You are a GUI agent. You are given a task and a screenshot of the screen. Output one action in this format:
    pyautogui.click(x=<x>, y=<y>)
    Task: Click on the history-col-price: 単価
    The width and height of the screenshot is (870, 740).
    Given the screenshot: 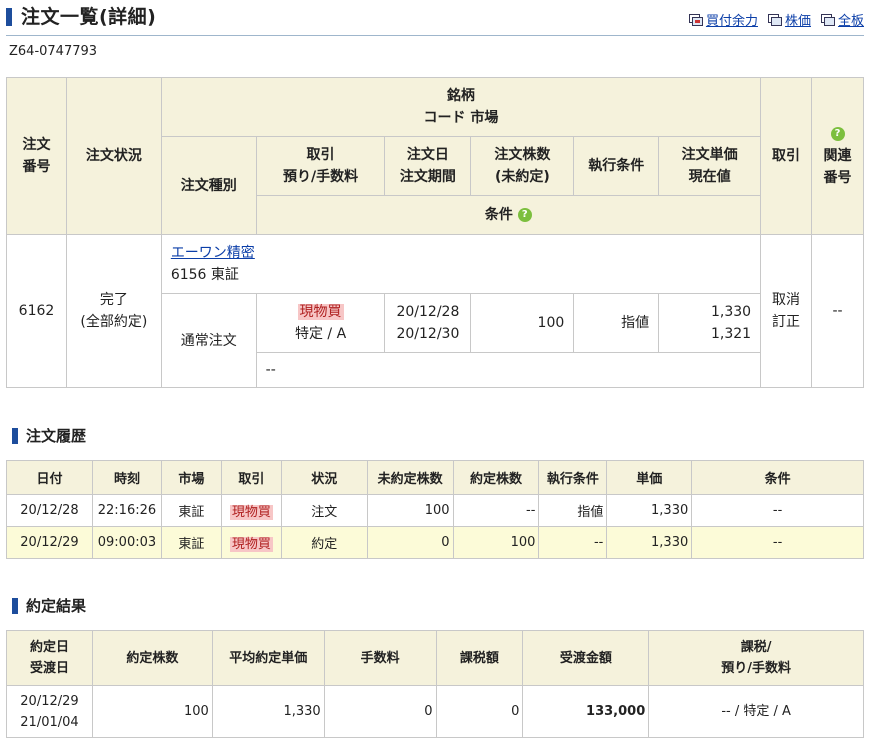 What is the action you would take?
    pyautogui.click(x=649, y=477)
    